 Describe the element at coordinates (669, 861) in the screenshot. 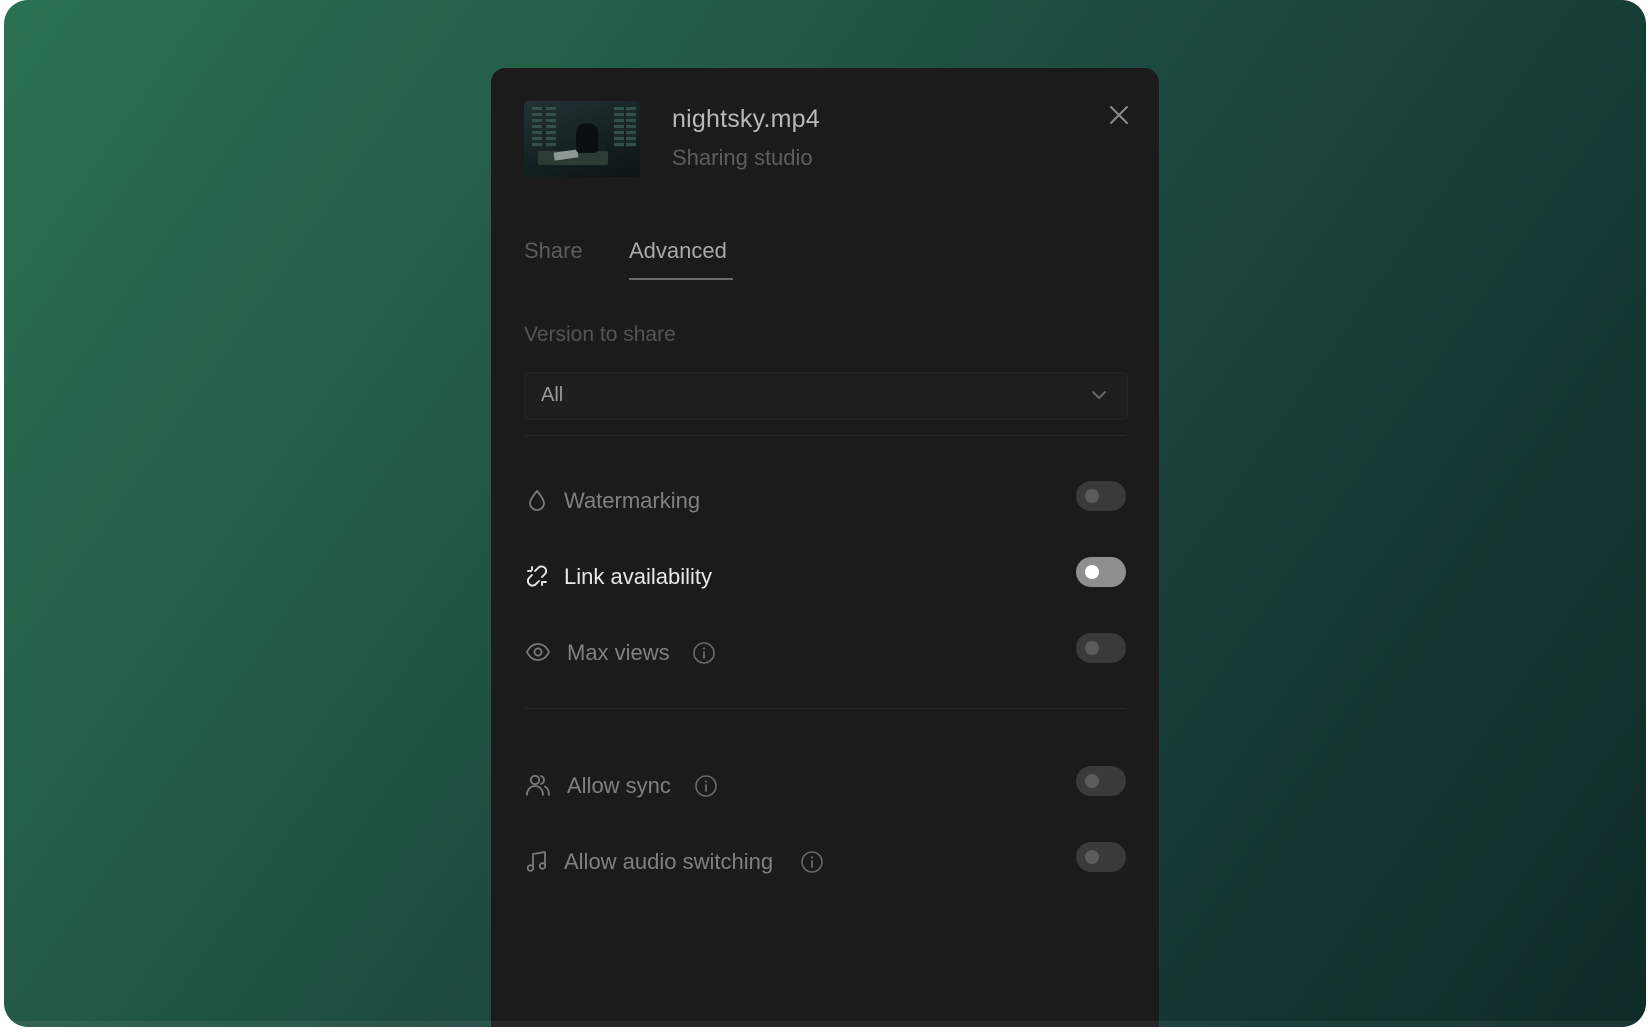

I see `setting-label: Allow audio switching` at that location.